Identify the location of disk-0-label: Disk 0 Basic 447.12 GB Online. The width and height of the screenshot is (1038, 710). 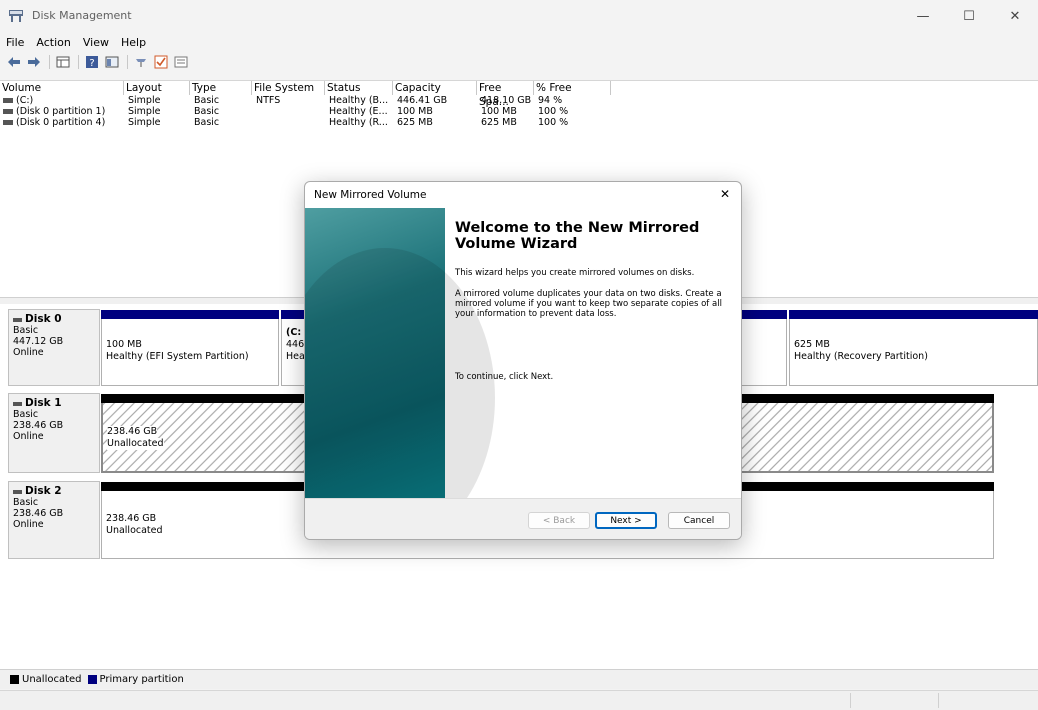
(54, 347).